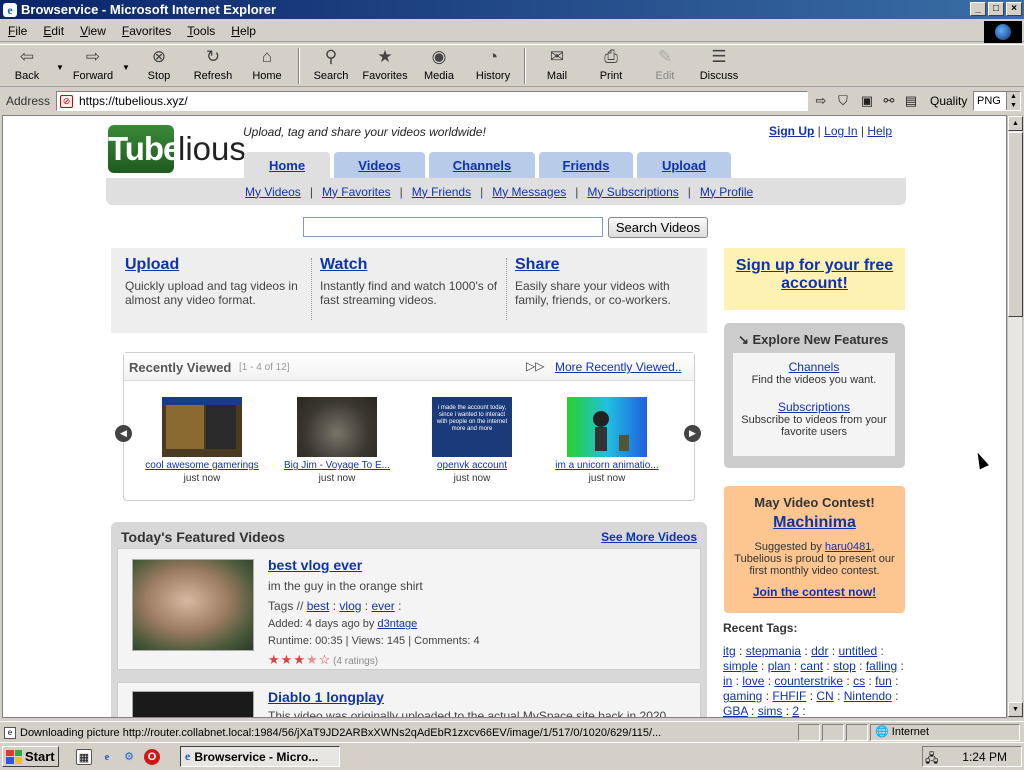 The image size is (1024, 770). I want to click on recent-tag-link: stepmania, so click(773, 651).